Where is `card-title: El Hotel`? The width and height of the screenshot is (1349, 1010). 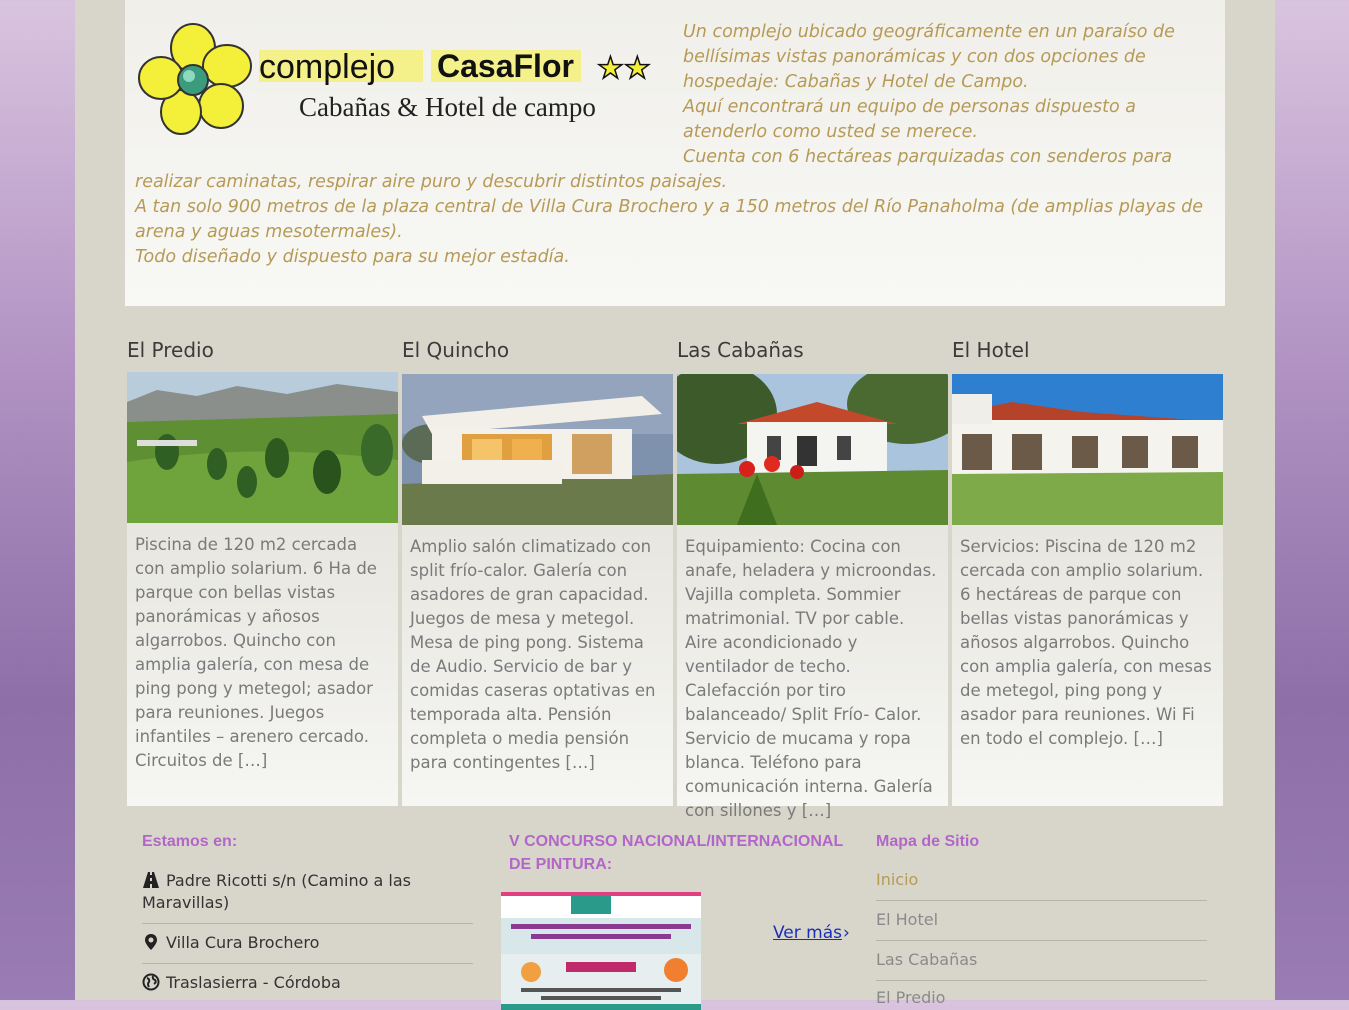
card-title: El Hotel is located at coordinates (991, 350).